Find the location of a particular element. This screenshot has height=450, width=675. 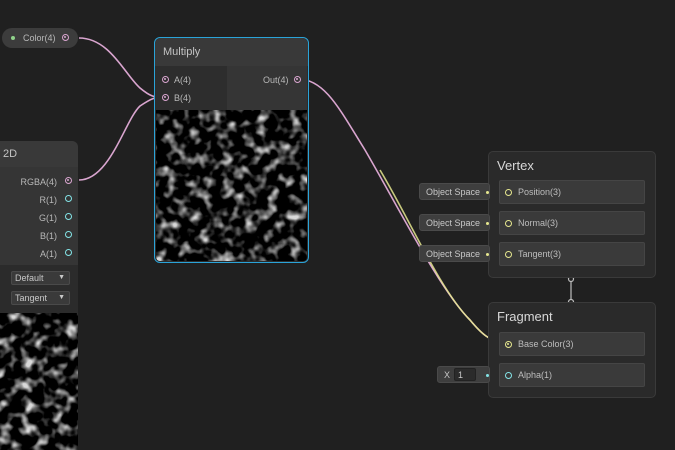

multiply-output-port is located at coordinates (297, 79).